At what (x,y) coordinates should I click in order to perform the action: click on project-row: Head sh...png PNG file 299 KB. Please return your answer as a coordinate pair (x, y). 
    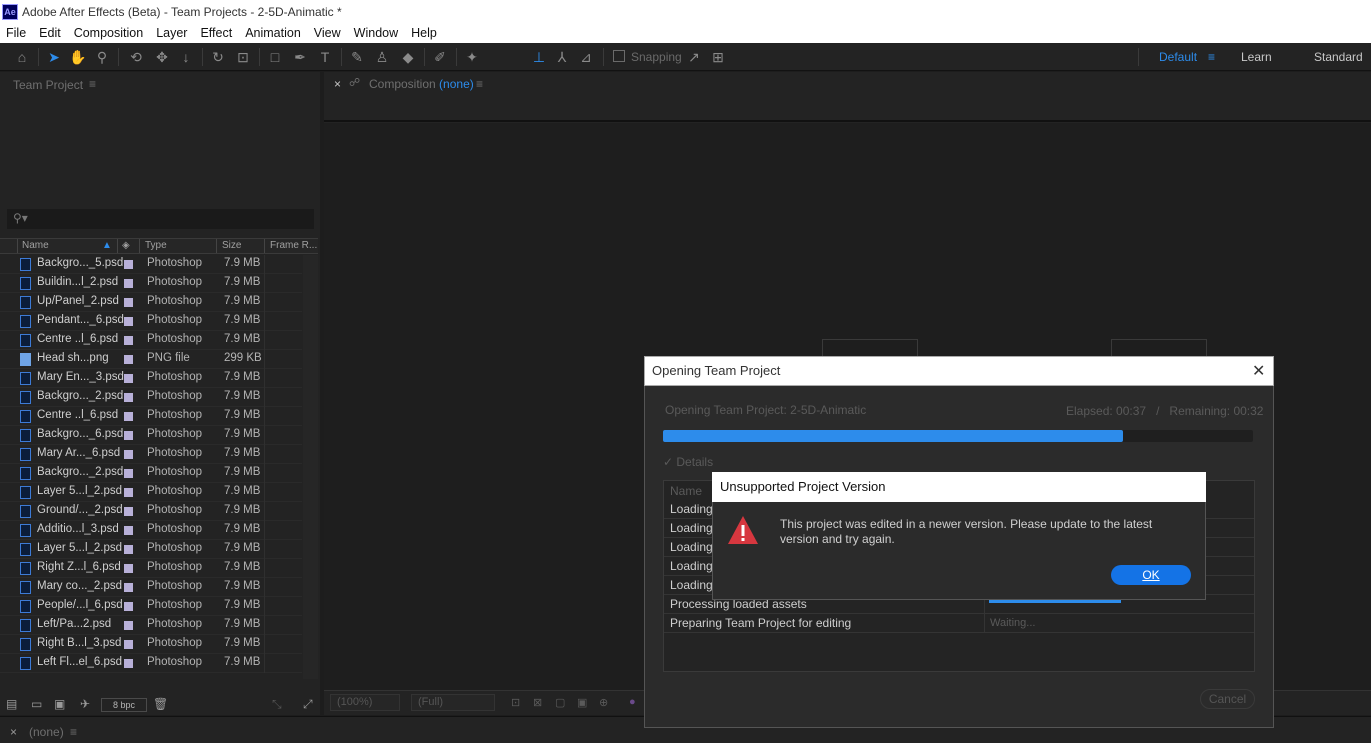
    Looking at the image, I should click on (151, 359).